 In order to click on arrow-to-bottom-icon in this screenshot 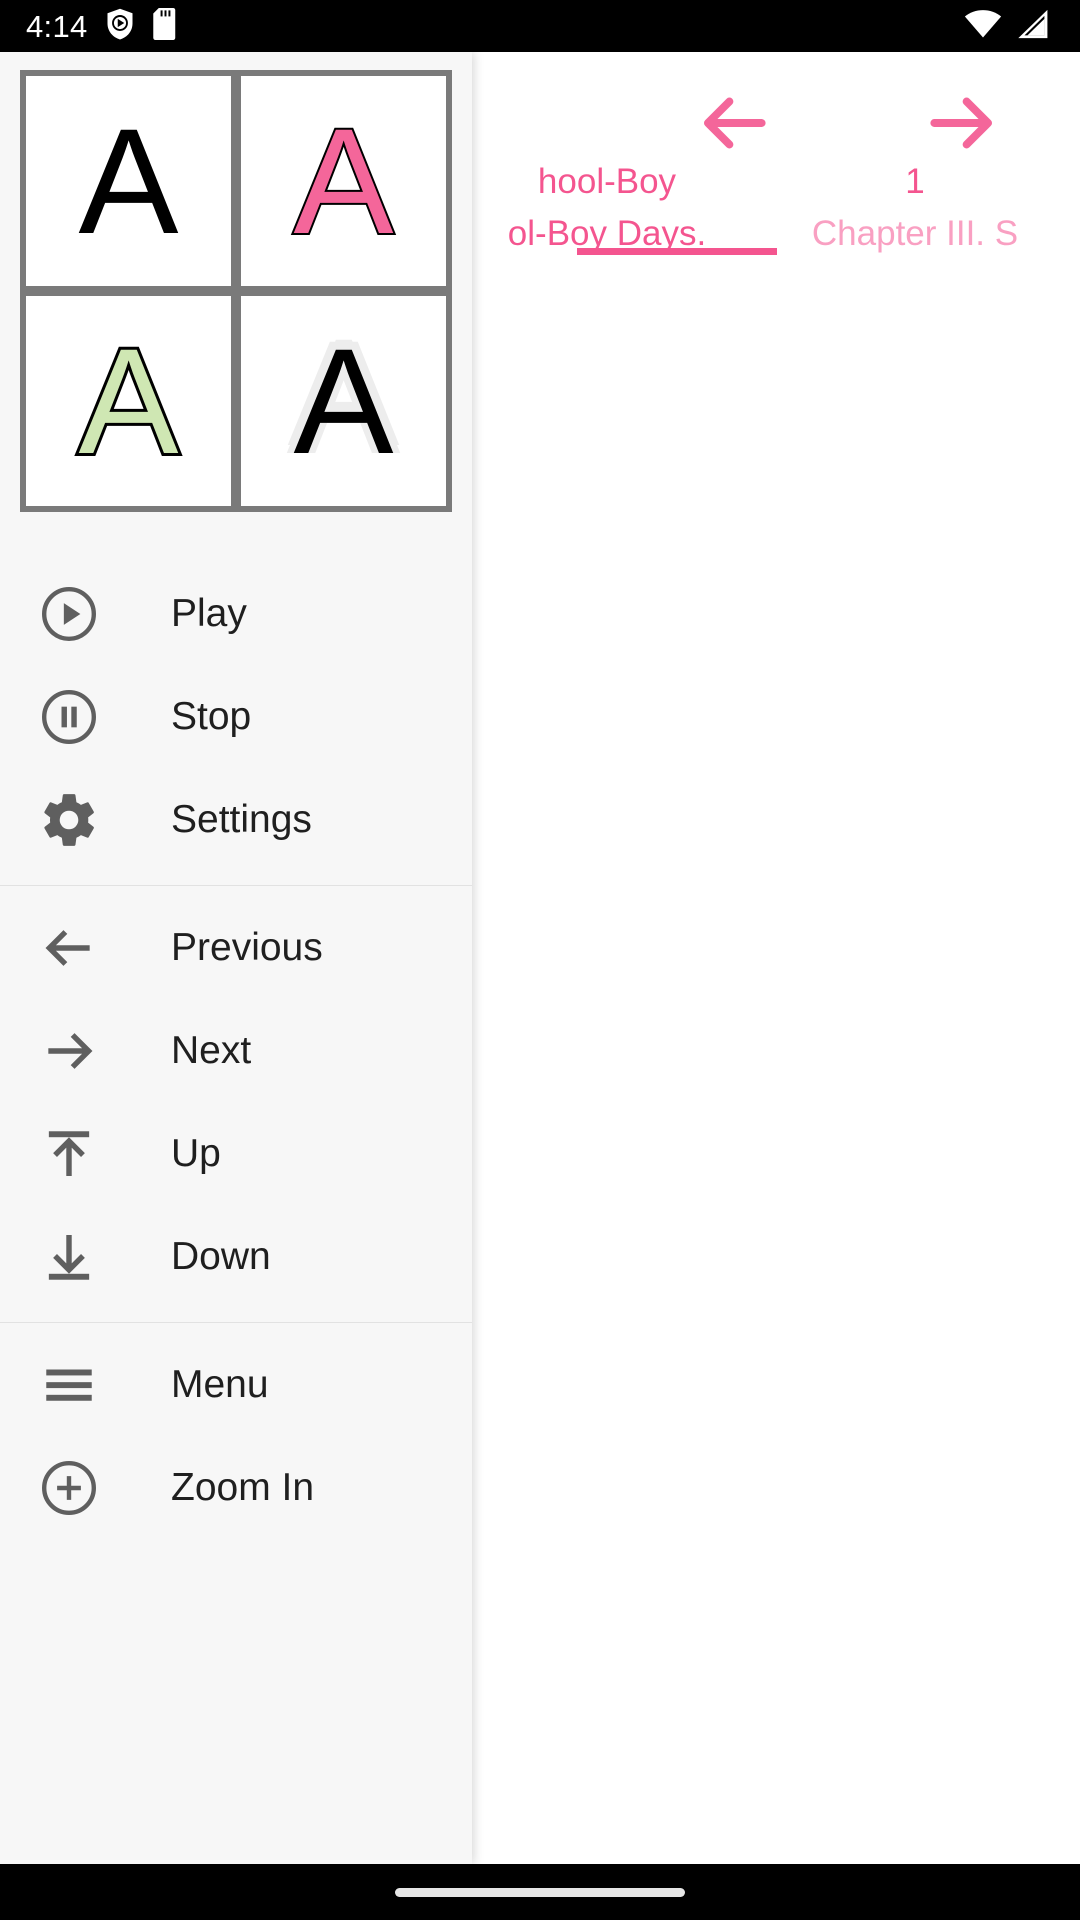, I will do `click(69, 1257)`.